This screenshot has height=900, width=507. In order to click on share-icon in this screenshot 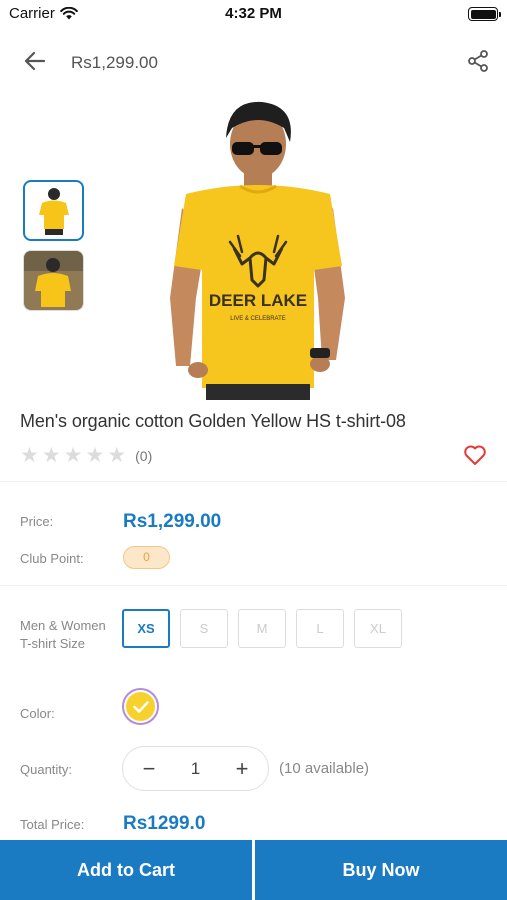, I will do `click(478, 61)`.